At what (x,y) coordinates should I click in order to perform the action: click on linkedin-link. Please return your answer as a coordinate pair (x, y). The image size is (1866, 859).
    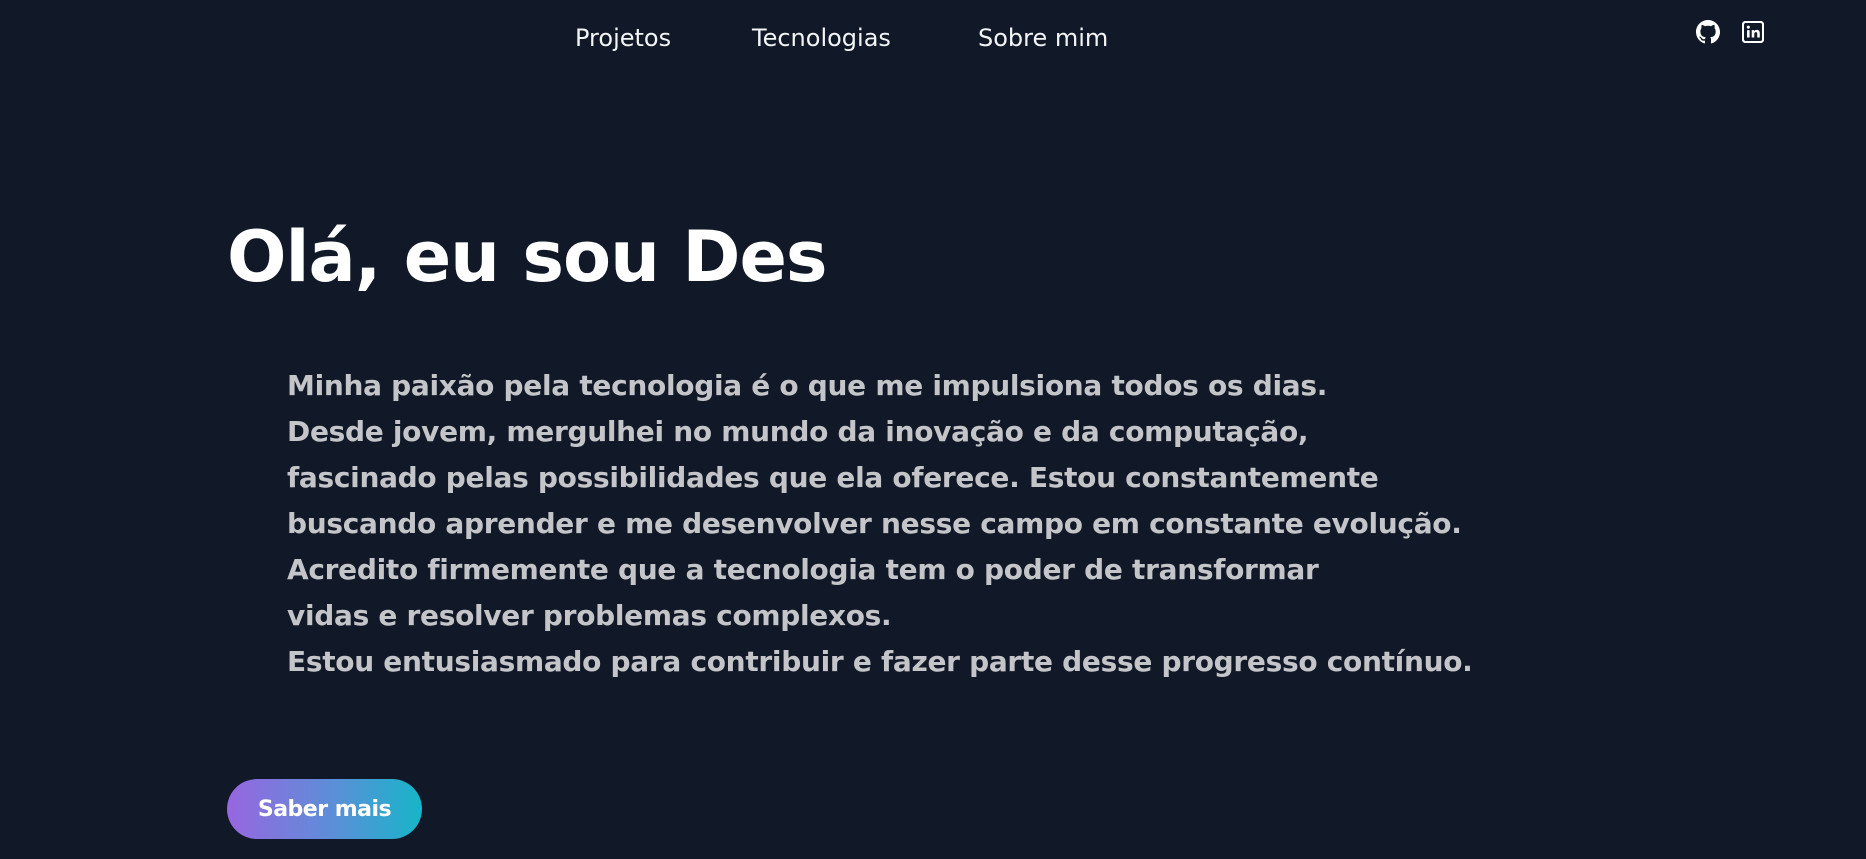
    Looking at the image, I should click on (1753, 33).